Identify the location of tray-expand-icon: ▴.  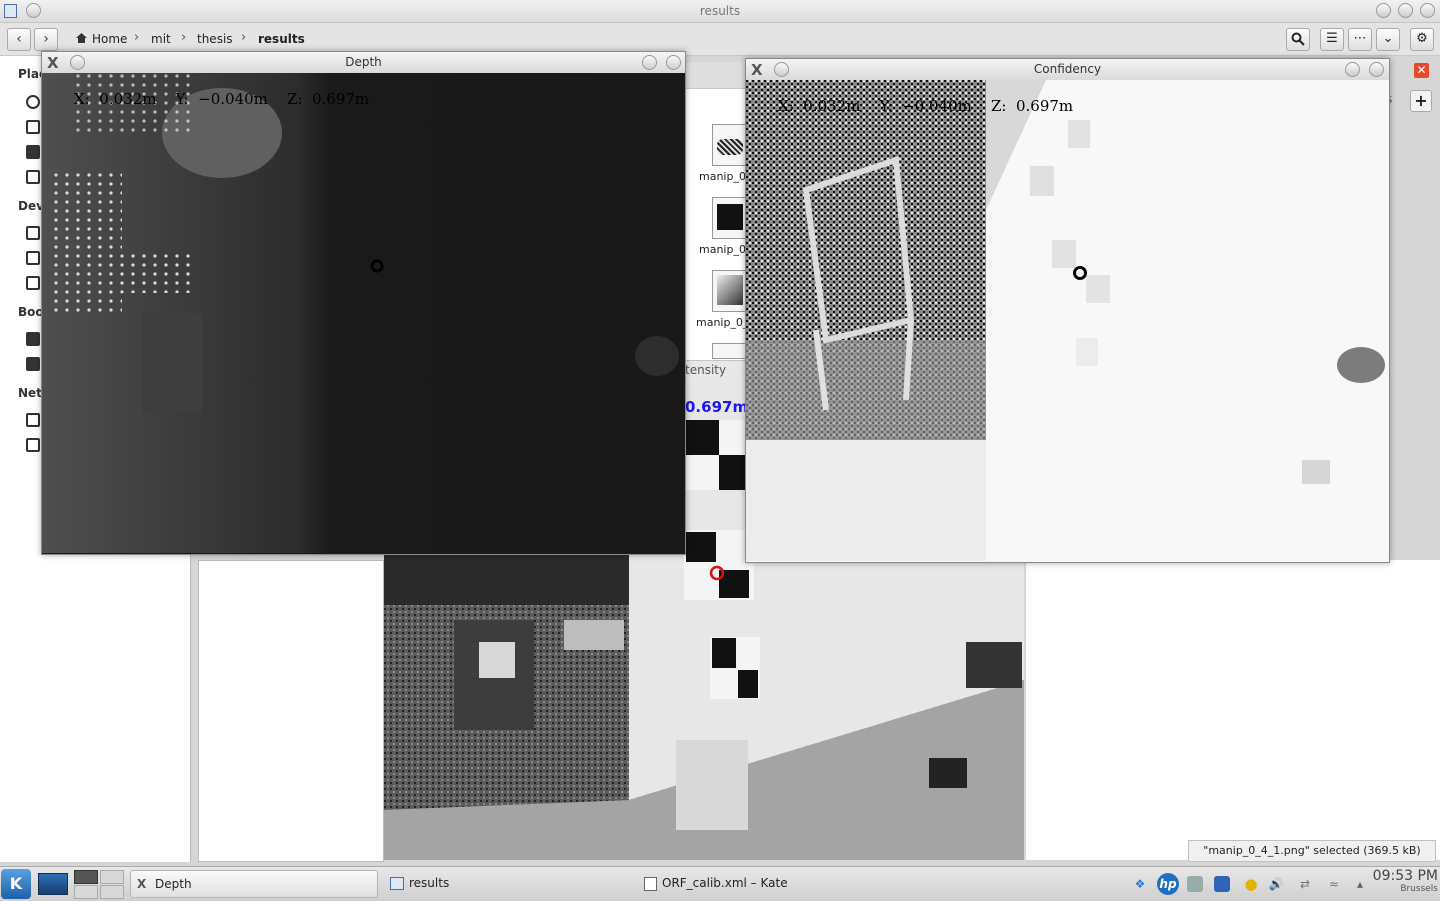
(1360, 884).